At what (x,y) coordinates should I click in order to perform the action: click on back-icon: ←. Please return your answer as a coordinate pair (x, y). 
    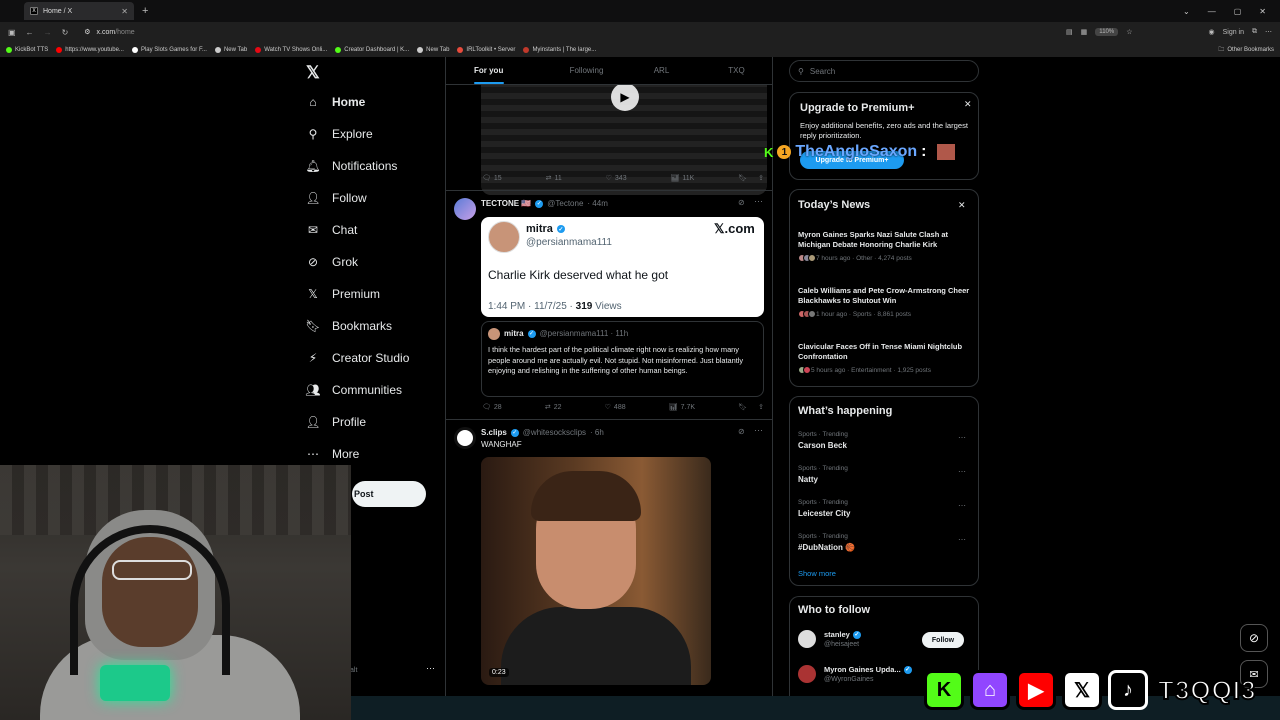
    Looking at the image, I should click on (30, 32).